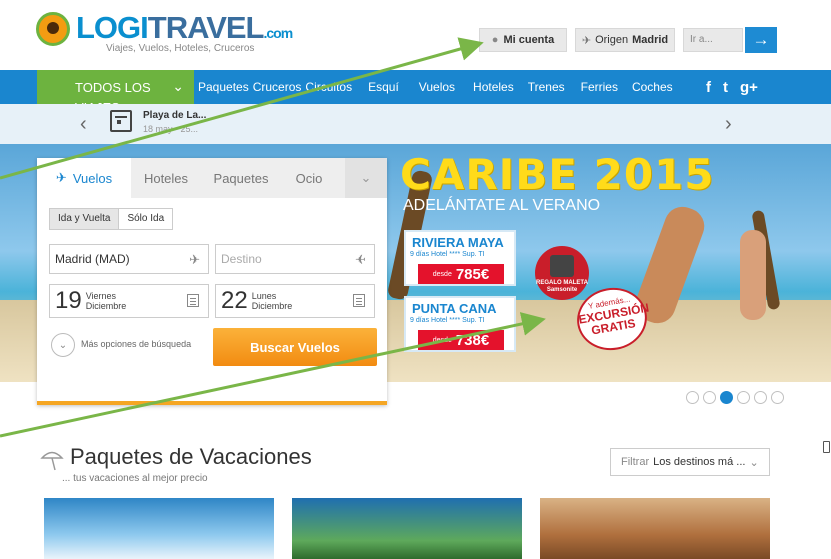 The height and width of the screenshot is (559, 831). What do you see at coordinates (273, 375) in the screenshot?
I see `annotation-arrow-promo` at bounding box center [273, 375].